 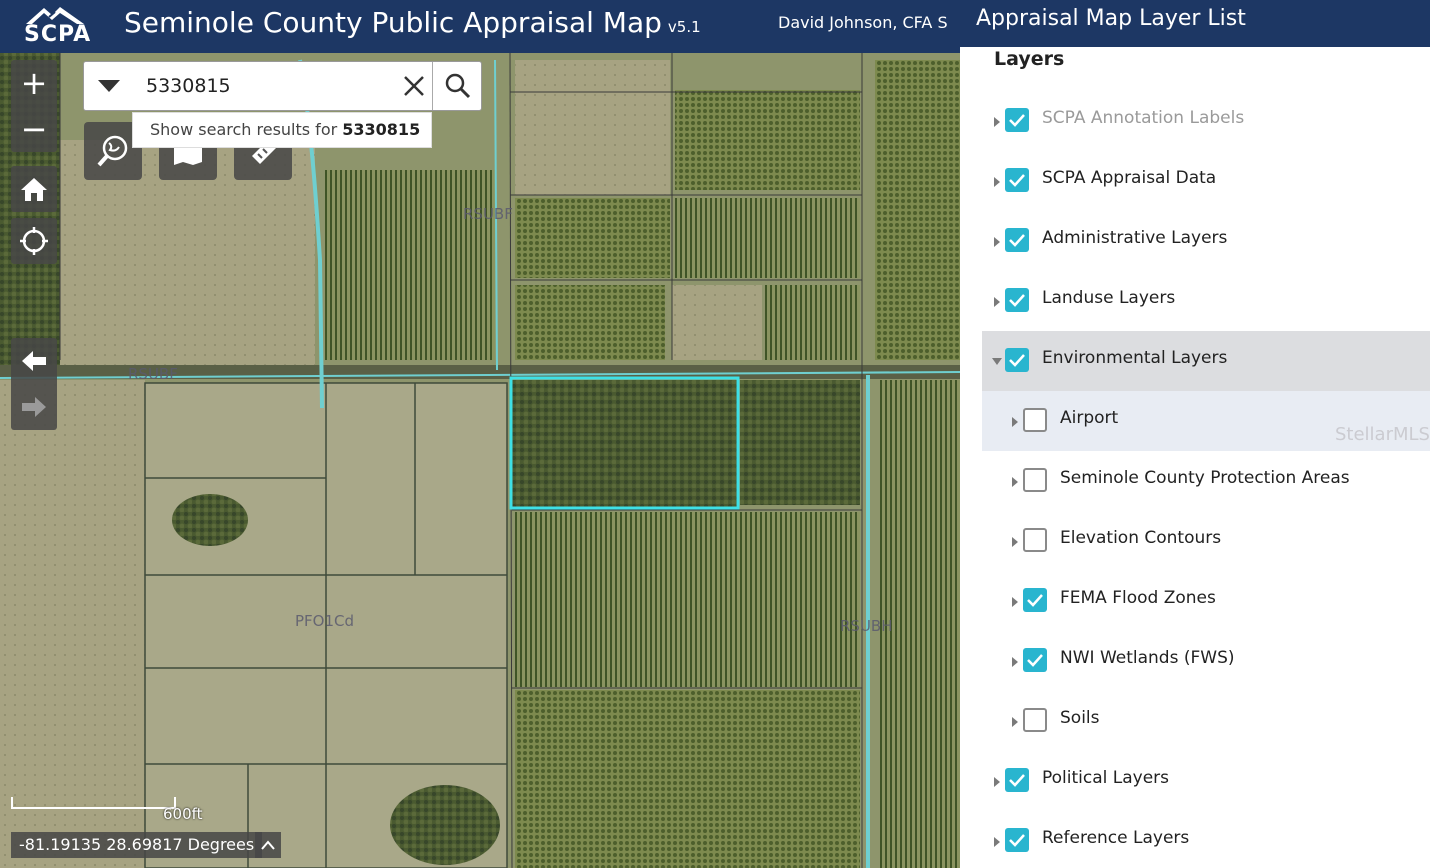 I want to click on layer-row: Political Layers, so click(x=1206, y=781).